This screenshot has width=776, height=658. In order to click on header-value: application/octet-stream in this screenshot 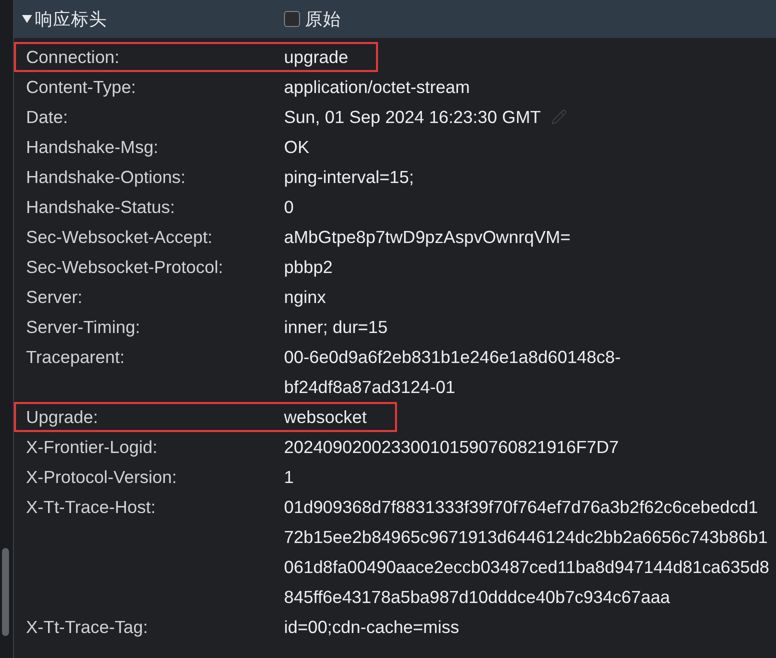, I will do `click(377, 87)`.